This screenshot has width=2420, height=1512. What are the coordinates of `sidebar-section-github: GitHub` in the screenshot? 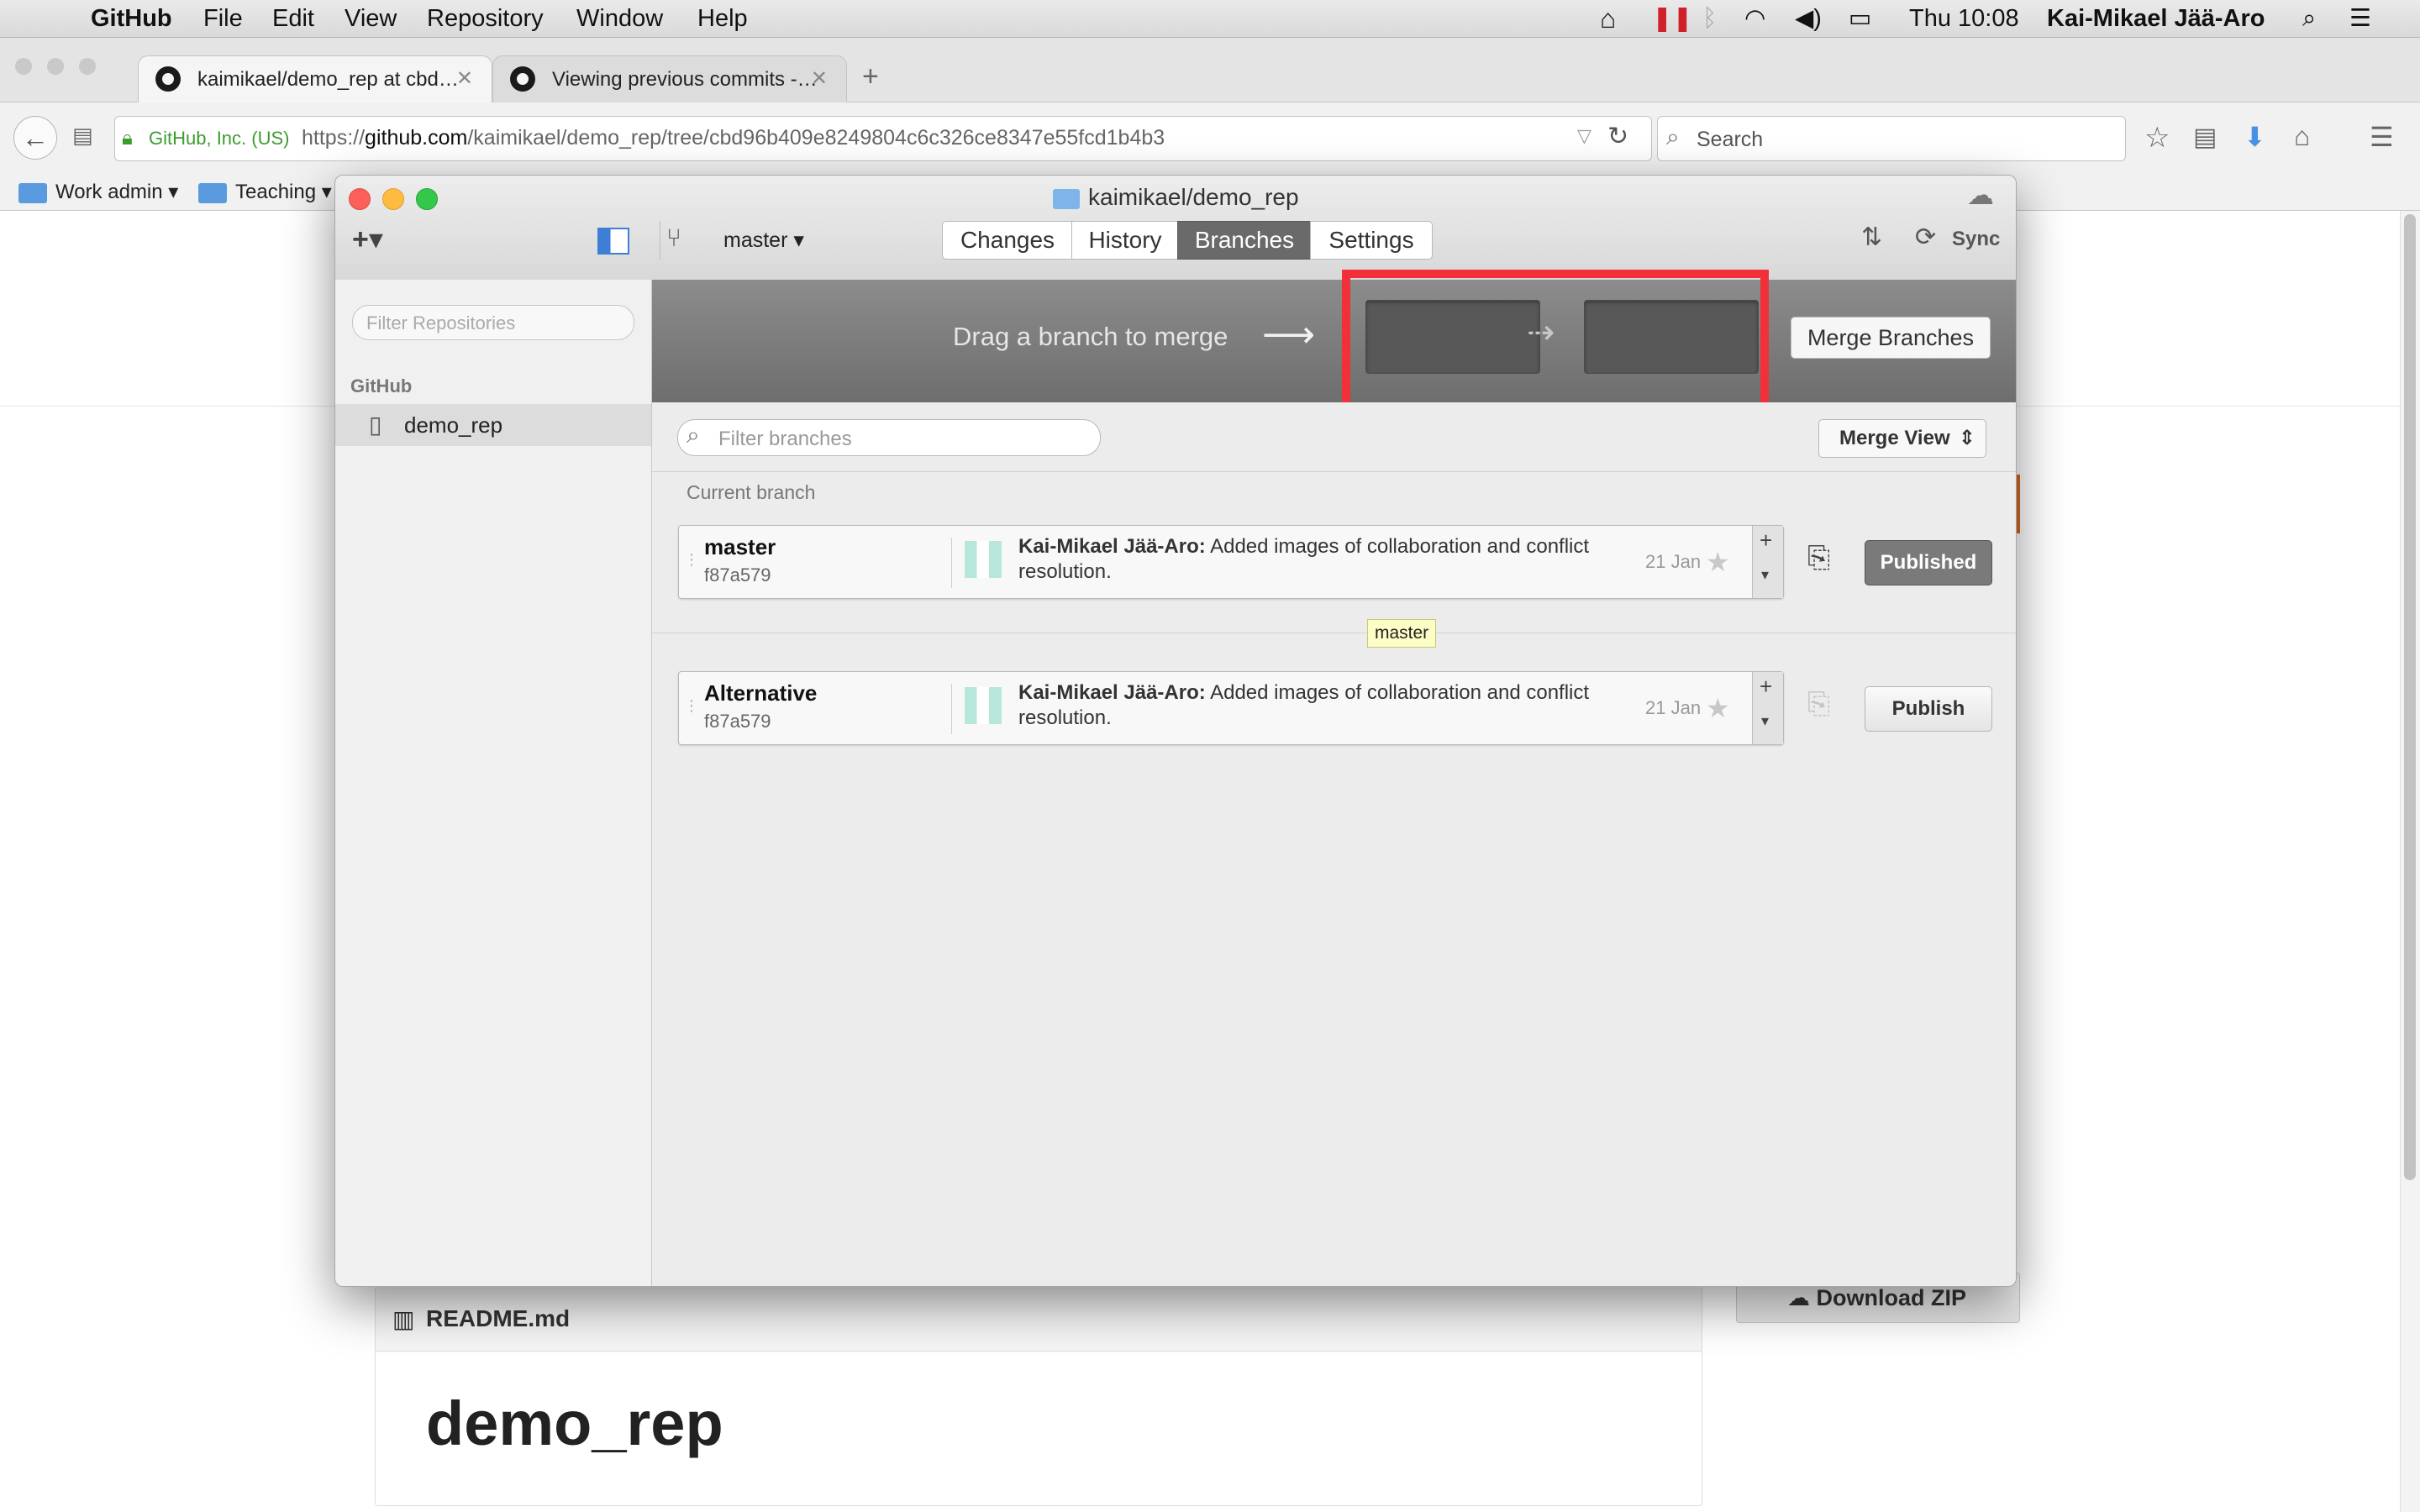 It's located at (382, 385).